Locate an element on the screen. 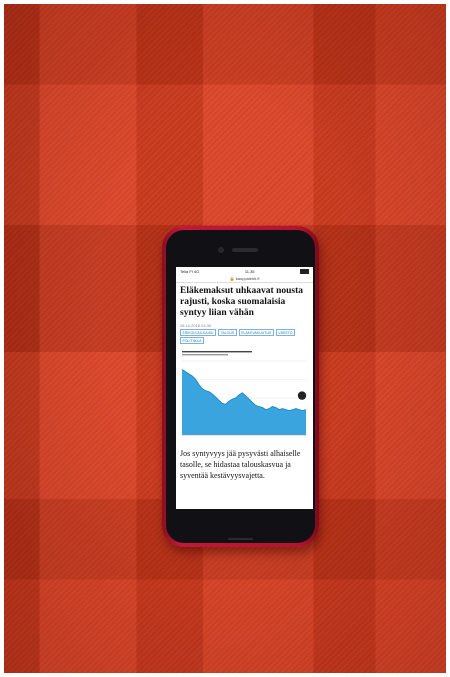  url-text: kauppalehti.fi is located at coordinates (247, 278).